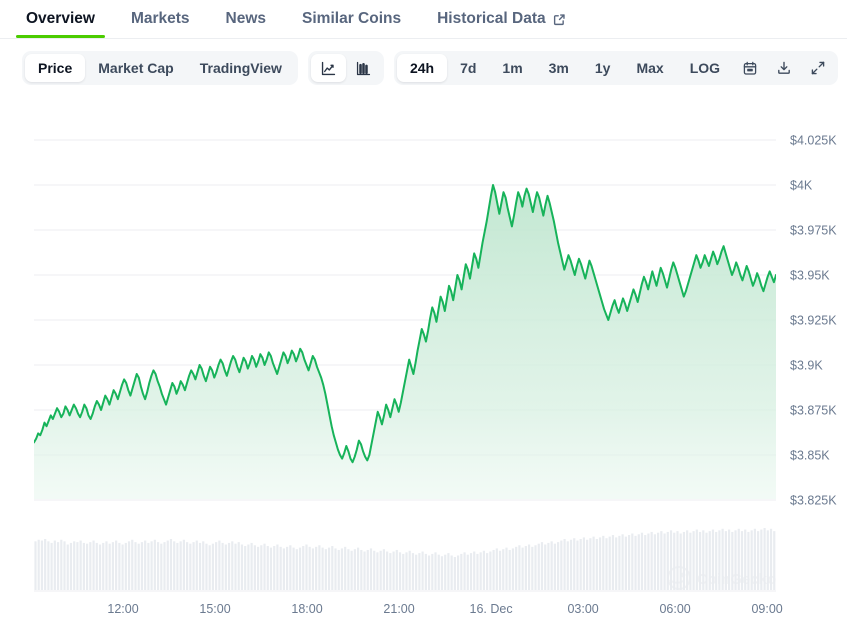 This screenshot has width=847, height=634. I want to click on y-axis-tick-label: $4K, so click(801, 186).